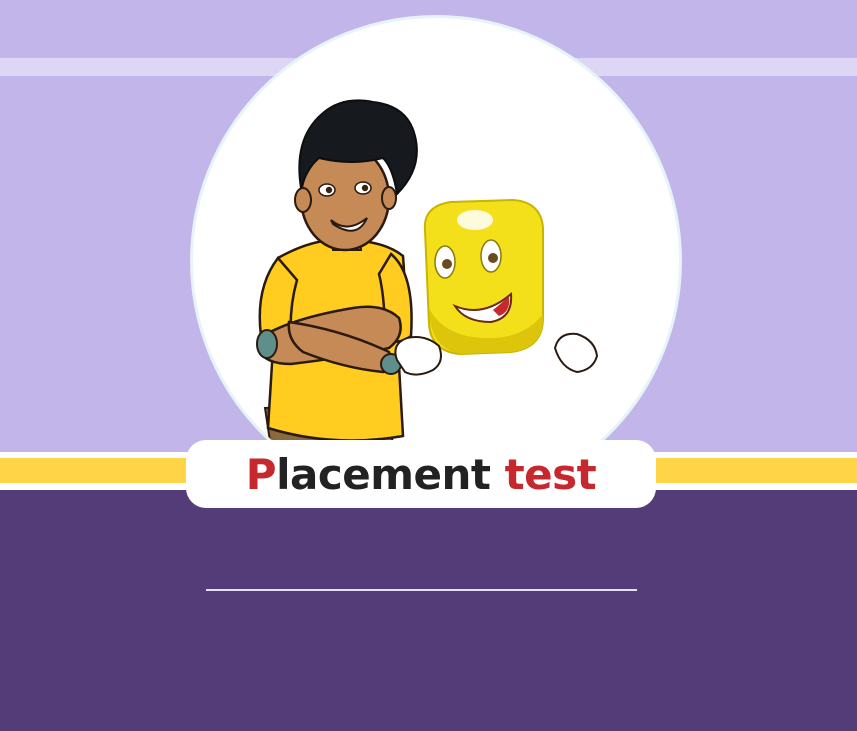 This screenshot has height=731, width=857. Describe the element at coordinates (550, 474) in the screenshot. I see `title-last-word: test` at that location.